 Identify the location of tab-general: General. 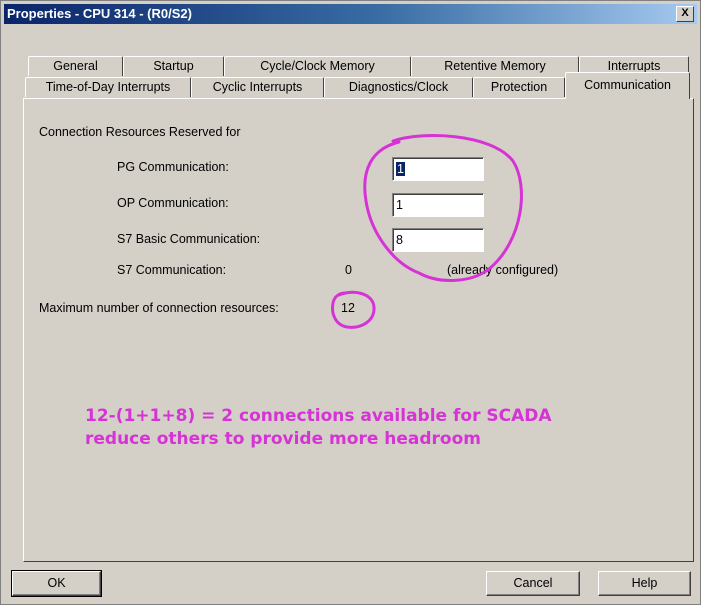
(75, 66).